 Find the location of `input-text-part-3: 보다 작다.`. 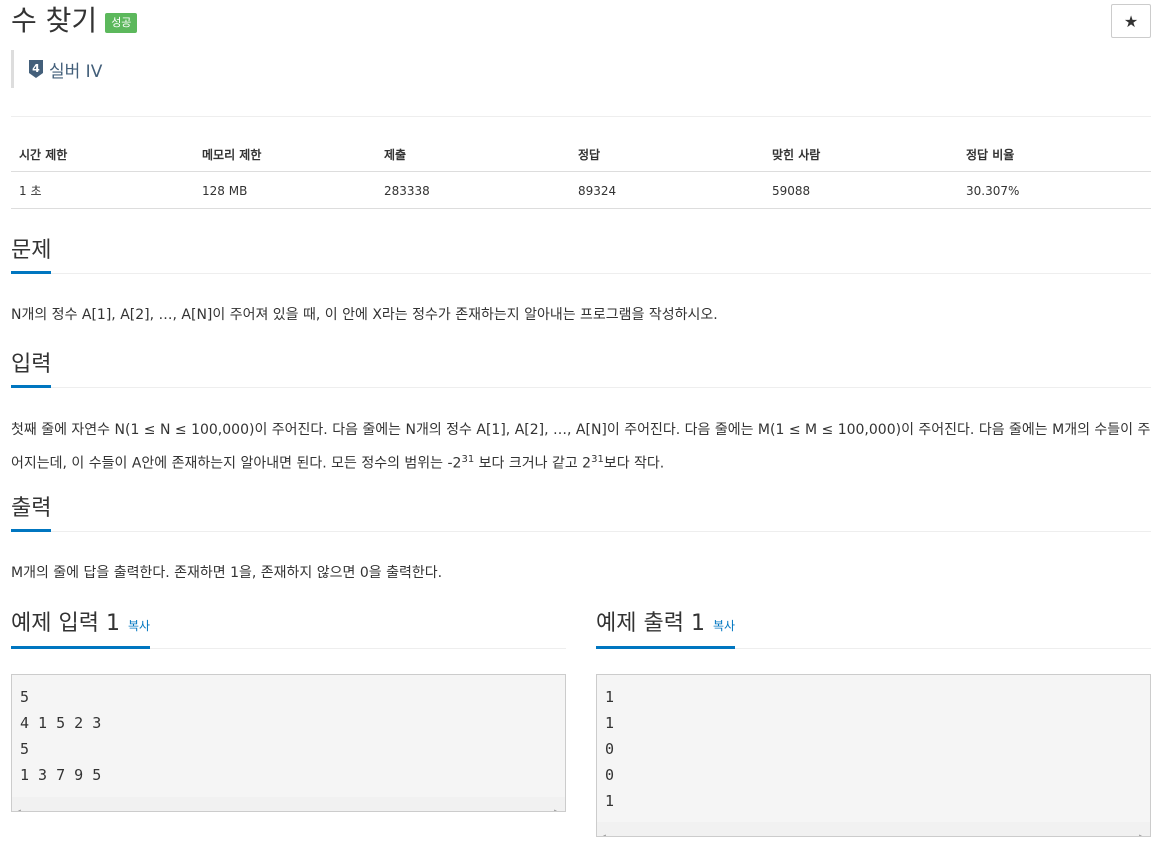

input-text-part-3: 보다 작다. is located at coordinates (634, 463).